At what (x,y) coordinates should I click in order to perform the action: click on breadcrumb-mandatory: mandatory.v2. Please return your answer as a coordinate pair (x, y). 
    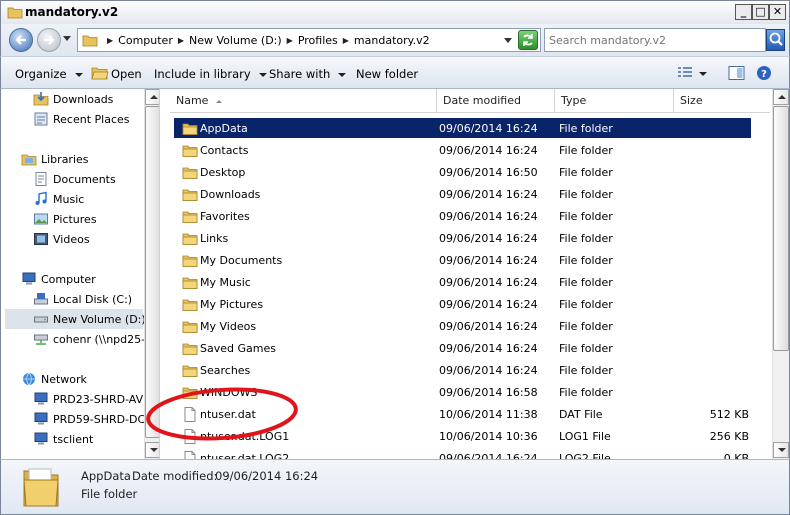
    Looking at the image, I should click on (392, 40).